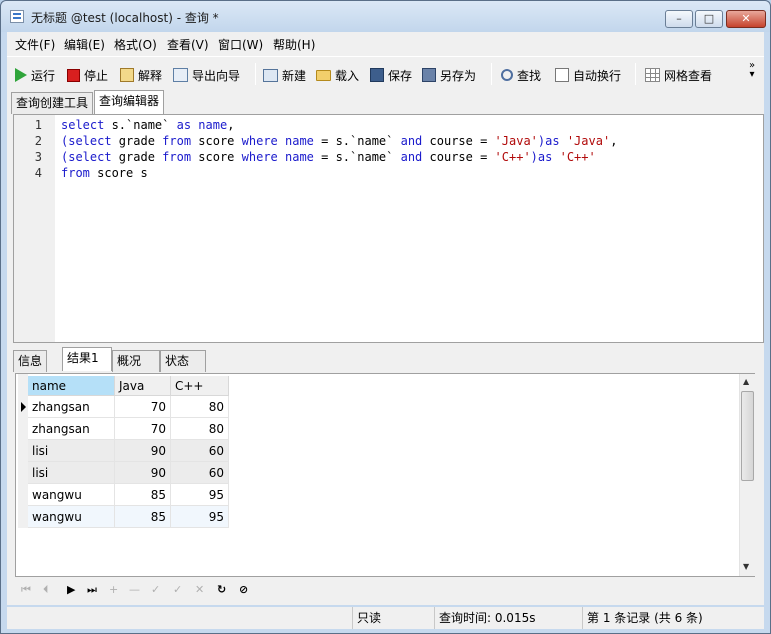 The image size is (771, 634). I want to click on toolbar-separator, so click(491, 74).